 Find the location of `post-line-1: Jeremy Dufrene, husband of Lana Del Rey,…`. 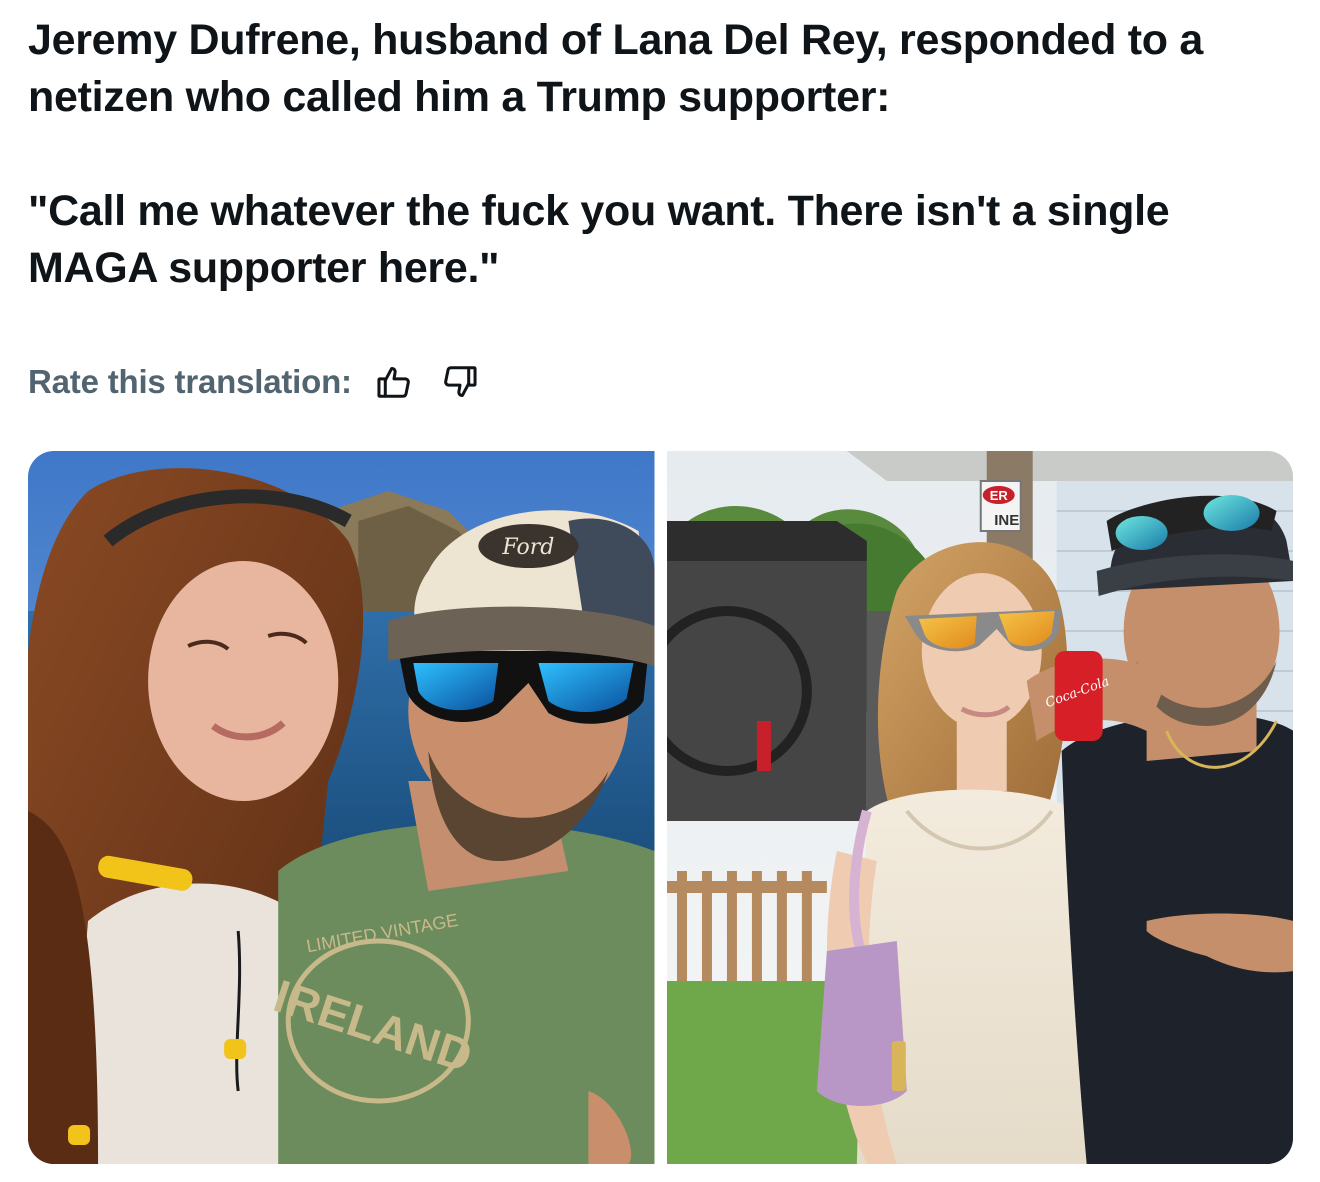

post-line-1: Jeremy Dufrene, husband of Lana Del Rey,… is located at coordinates (621, 68).